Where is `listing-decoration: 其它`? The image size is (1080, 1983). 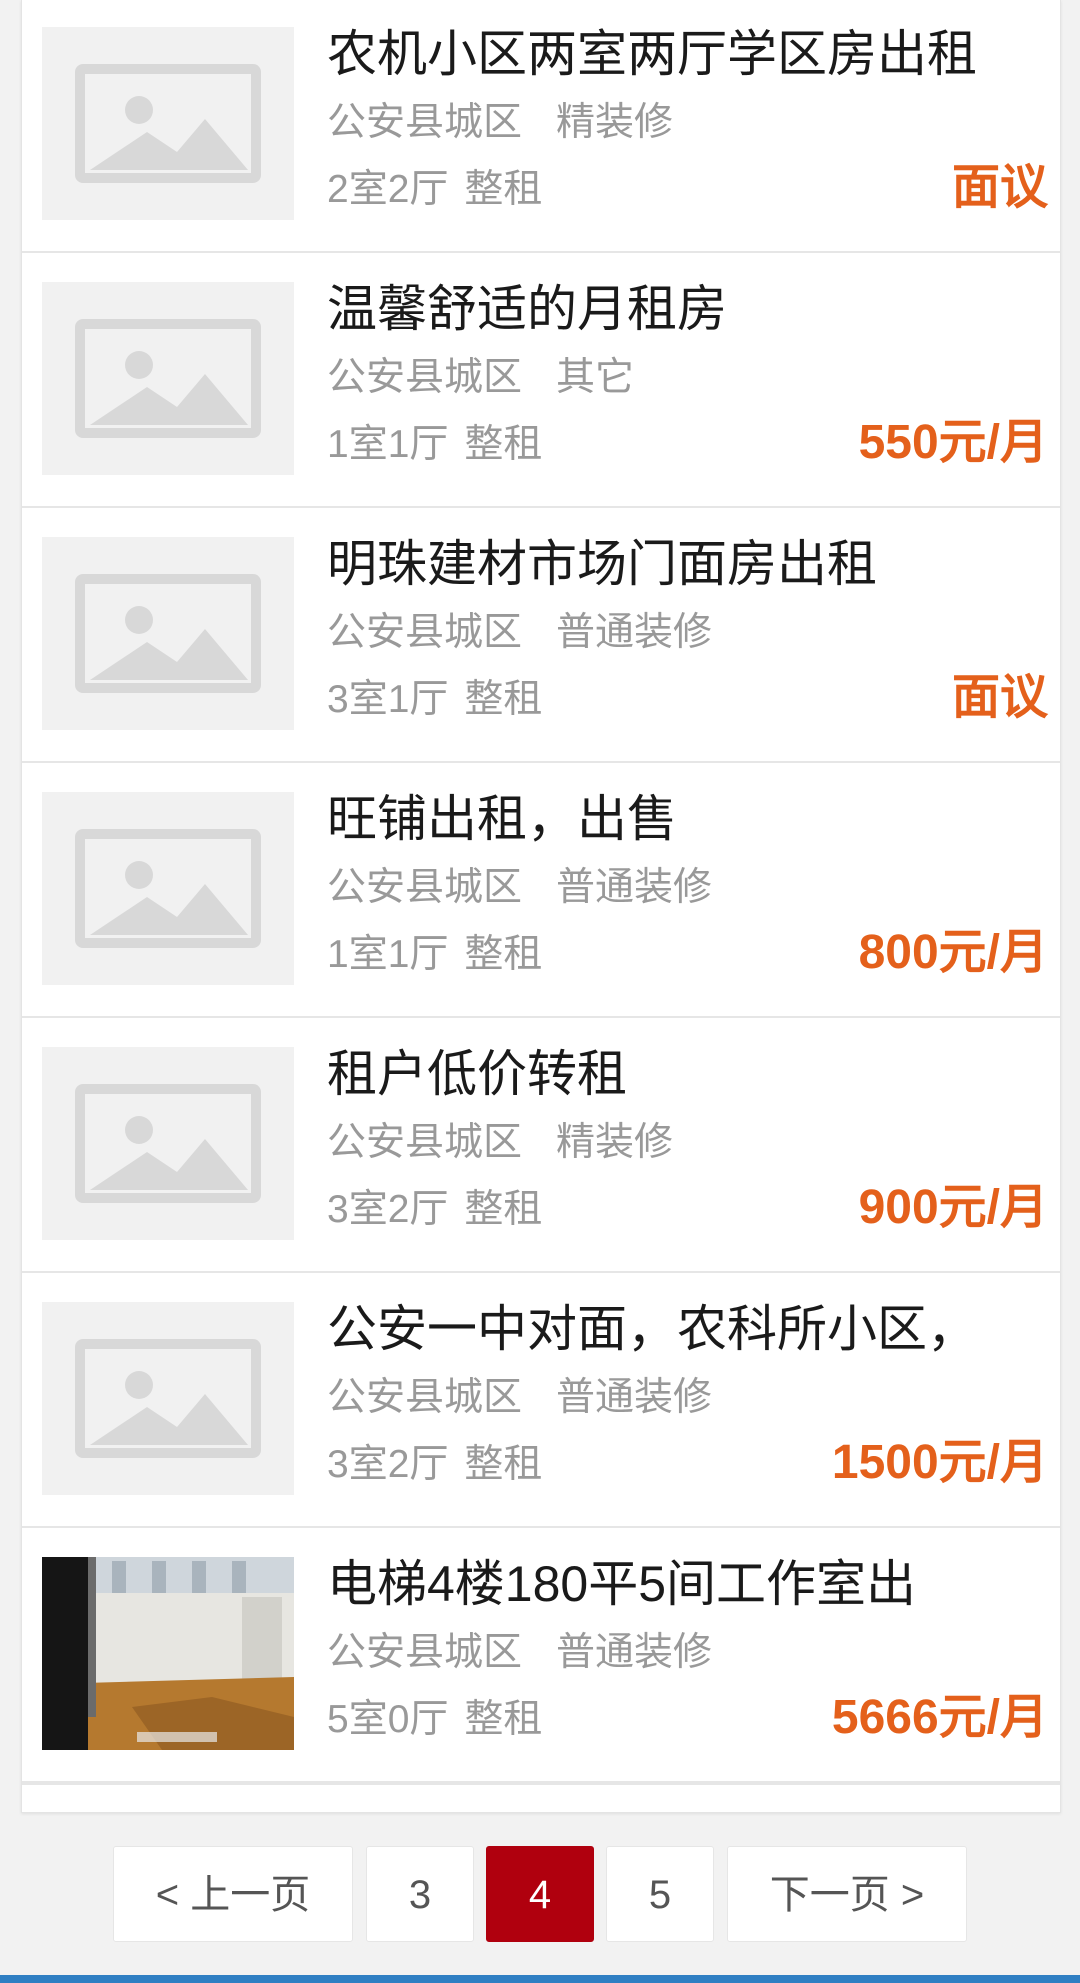 listing-decoration: 其它 is located at coordinates (595, 377).